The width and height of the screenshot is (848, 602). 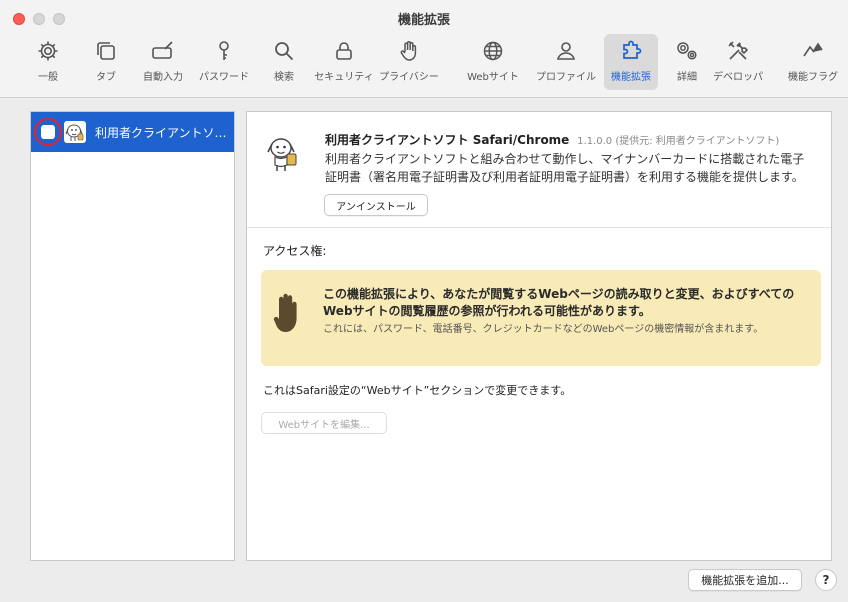 I want to click on tab-feature-flags: 機能フラグ, so click(x=813, y=62).